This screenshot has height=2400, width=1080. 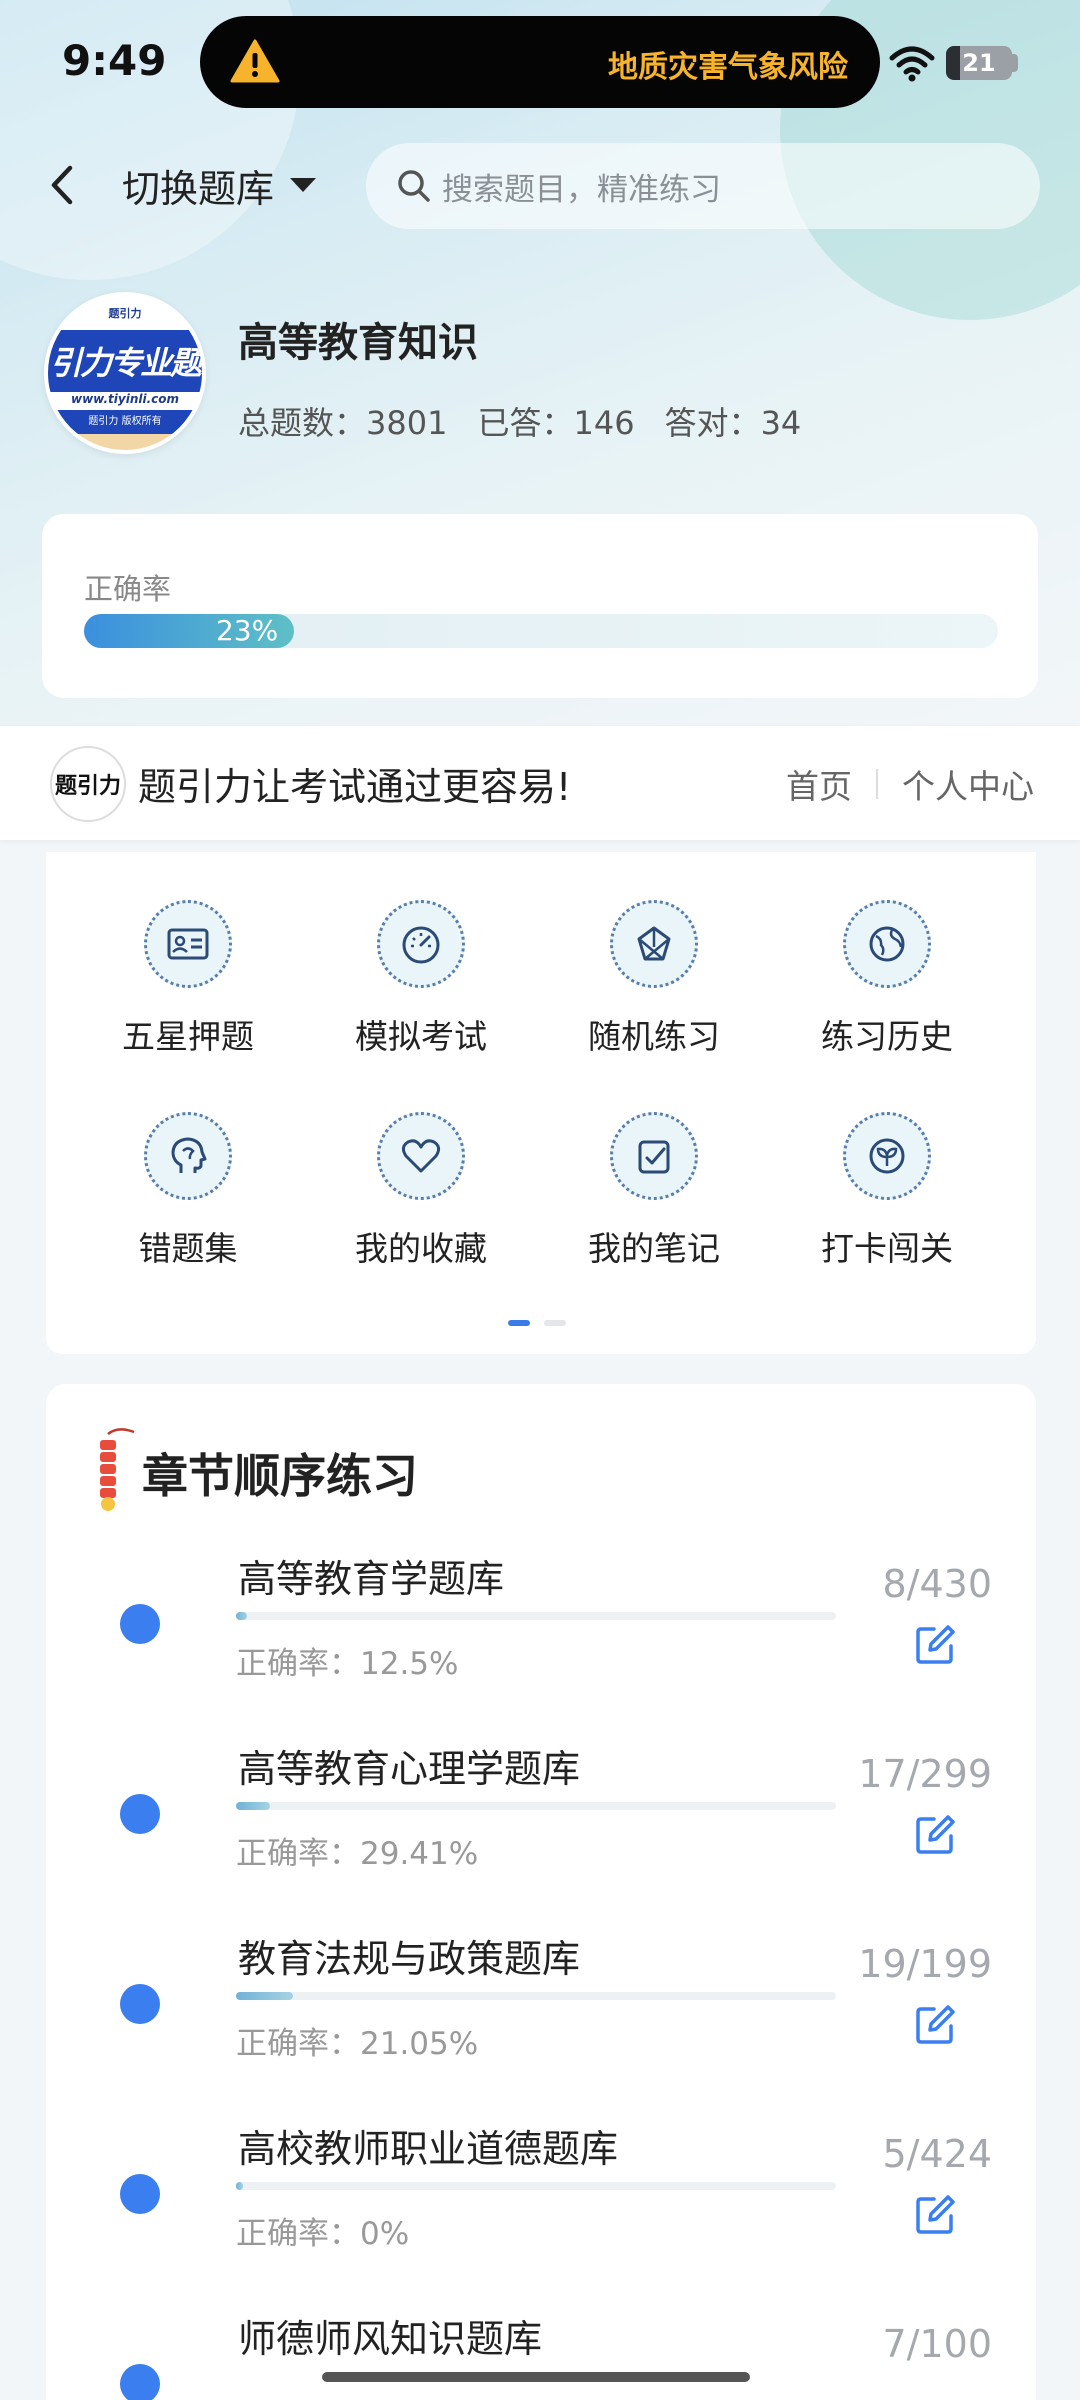 What do you see at coordinates (303, 185) in the screenshot?
I see `caret-down-icon` at bounding box center [303, 185].